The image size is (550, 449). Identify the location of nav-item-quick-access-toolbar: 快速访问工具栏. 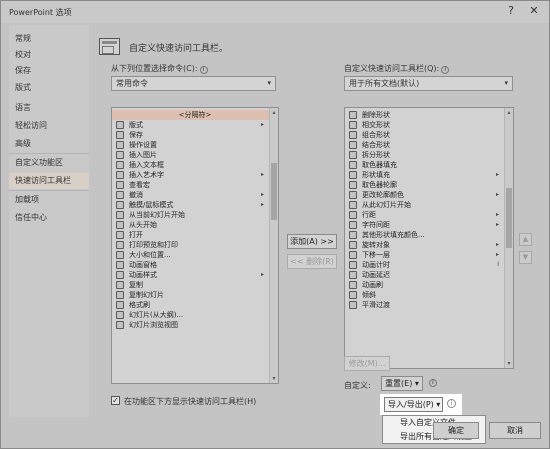
(49, 181).